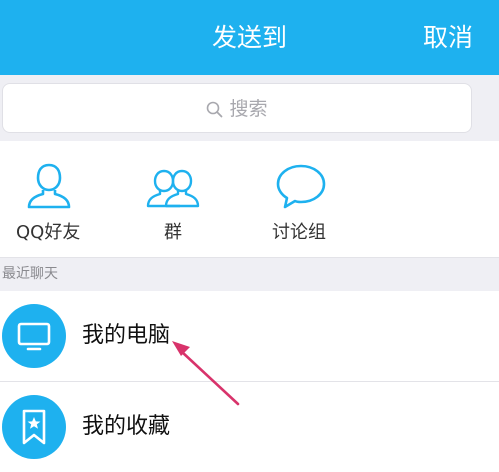 The width and height of the screenshot is (499, 472). Describe the element at coordinates (173, 188) in the screenshot. I see `group-icon` at that location.